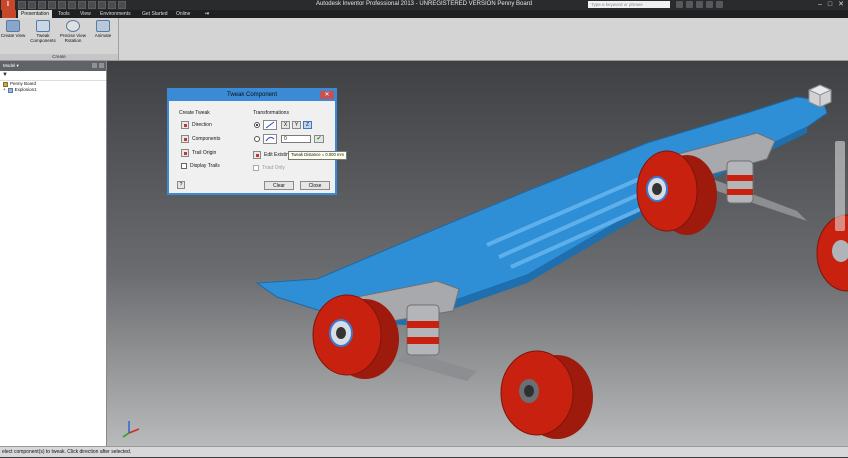 The height and width of the screenshot is (458, 848). Describe the element at coordinates (102, 5) in the screenshot. I see `appearance-dropdown-icon` at that location.